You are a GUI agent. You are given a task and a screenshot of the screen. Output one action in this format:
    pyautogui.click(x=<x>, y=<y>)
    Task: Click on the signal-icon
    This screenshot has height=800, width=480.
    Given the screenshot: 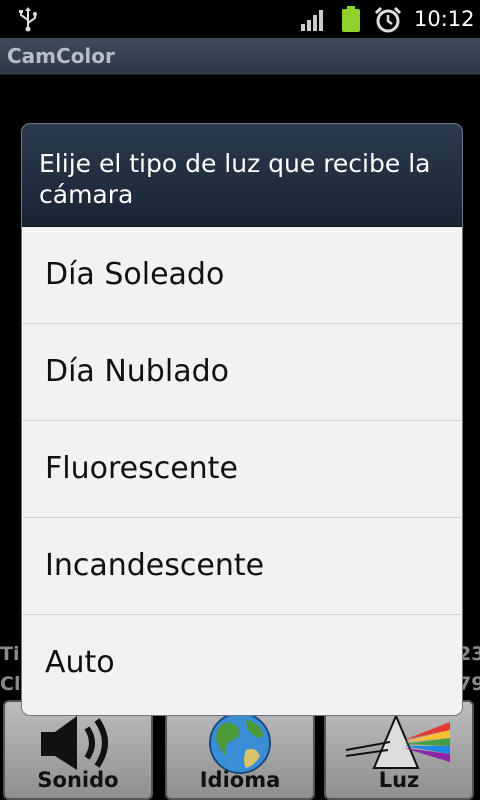 What is the action you would take?
    pyautogui.click(x=312, y=20)
    